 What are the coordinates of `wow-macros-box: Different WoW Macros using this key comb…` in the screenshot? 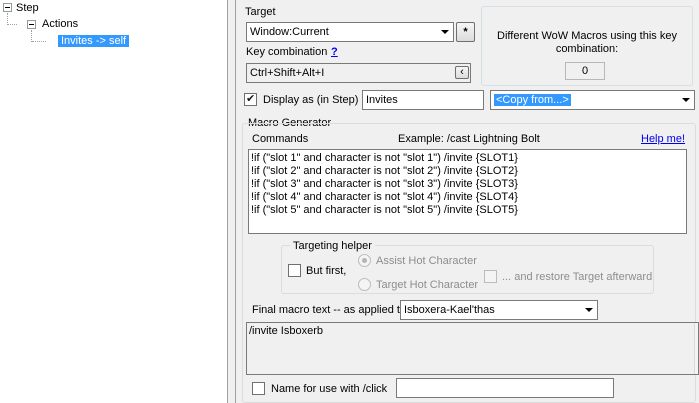 It's located at (587, 46).